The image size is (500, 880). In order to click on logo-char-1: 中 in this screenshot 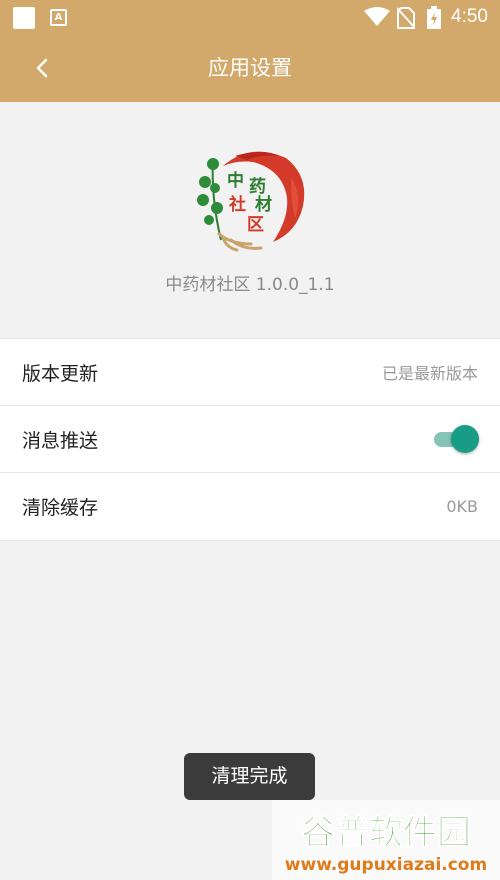, I will do `click(235, 180)`.